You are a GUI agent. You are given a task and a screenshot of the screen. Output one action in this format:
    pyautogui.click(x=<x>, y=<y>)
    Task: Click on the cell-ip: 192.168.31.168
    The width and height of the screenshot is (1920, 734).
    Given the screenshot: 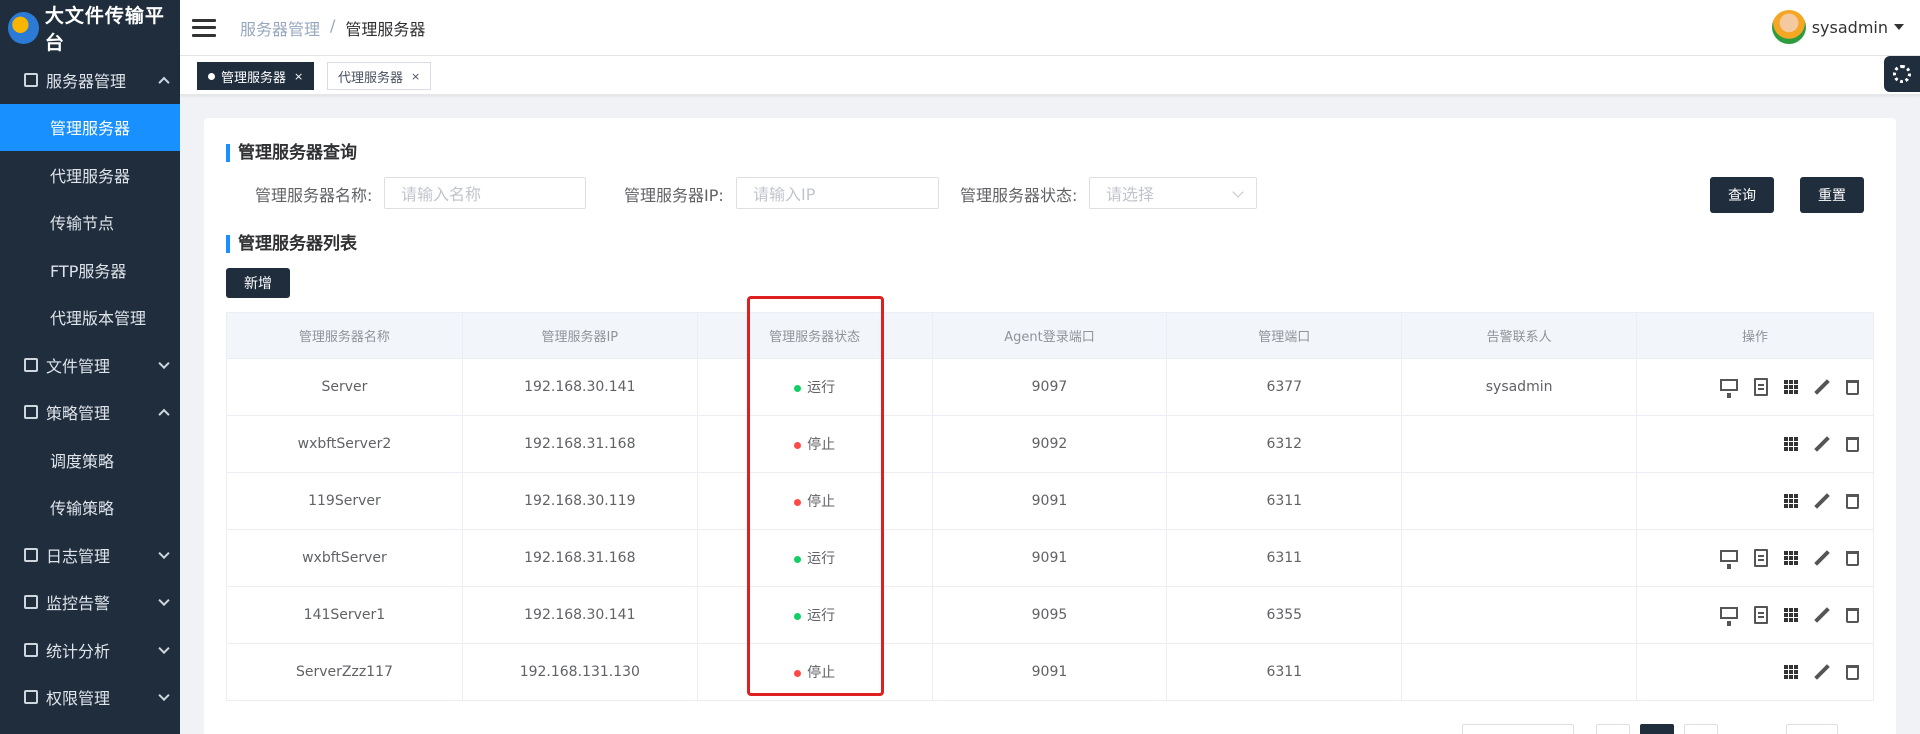 What is the action you would take?
    pyautogui.click(x=579, y=444)
    